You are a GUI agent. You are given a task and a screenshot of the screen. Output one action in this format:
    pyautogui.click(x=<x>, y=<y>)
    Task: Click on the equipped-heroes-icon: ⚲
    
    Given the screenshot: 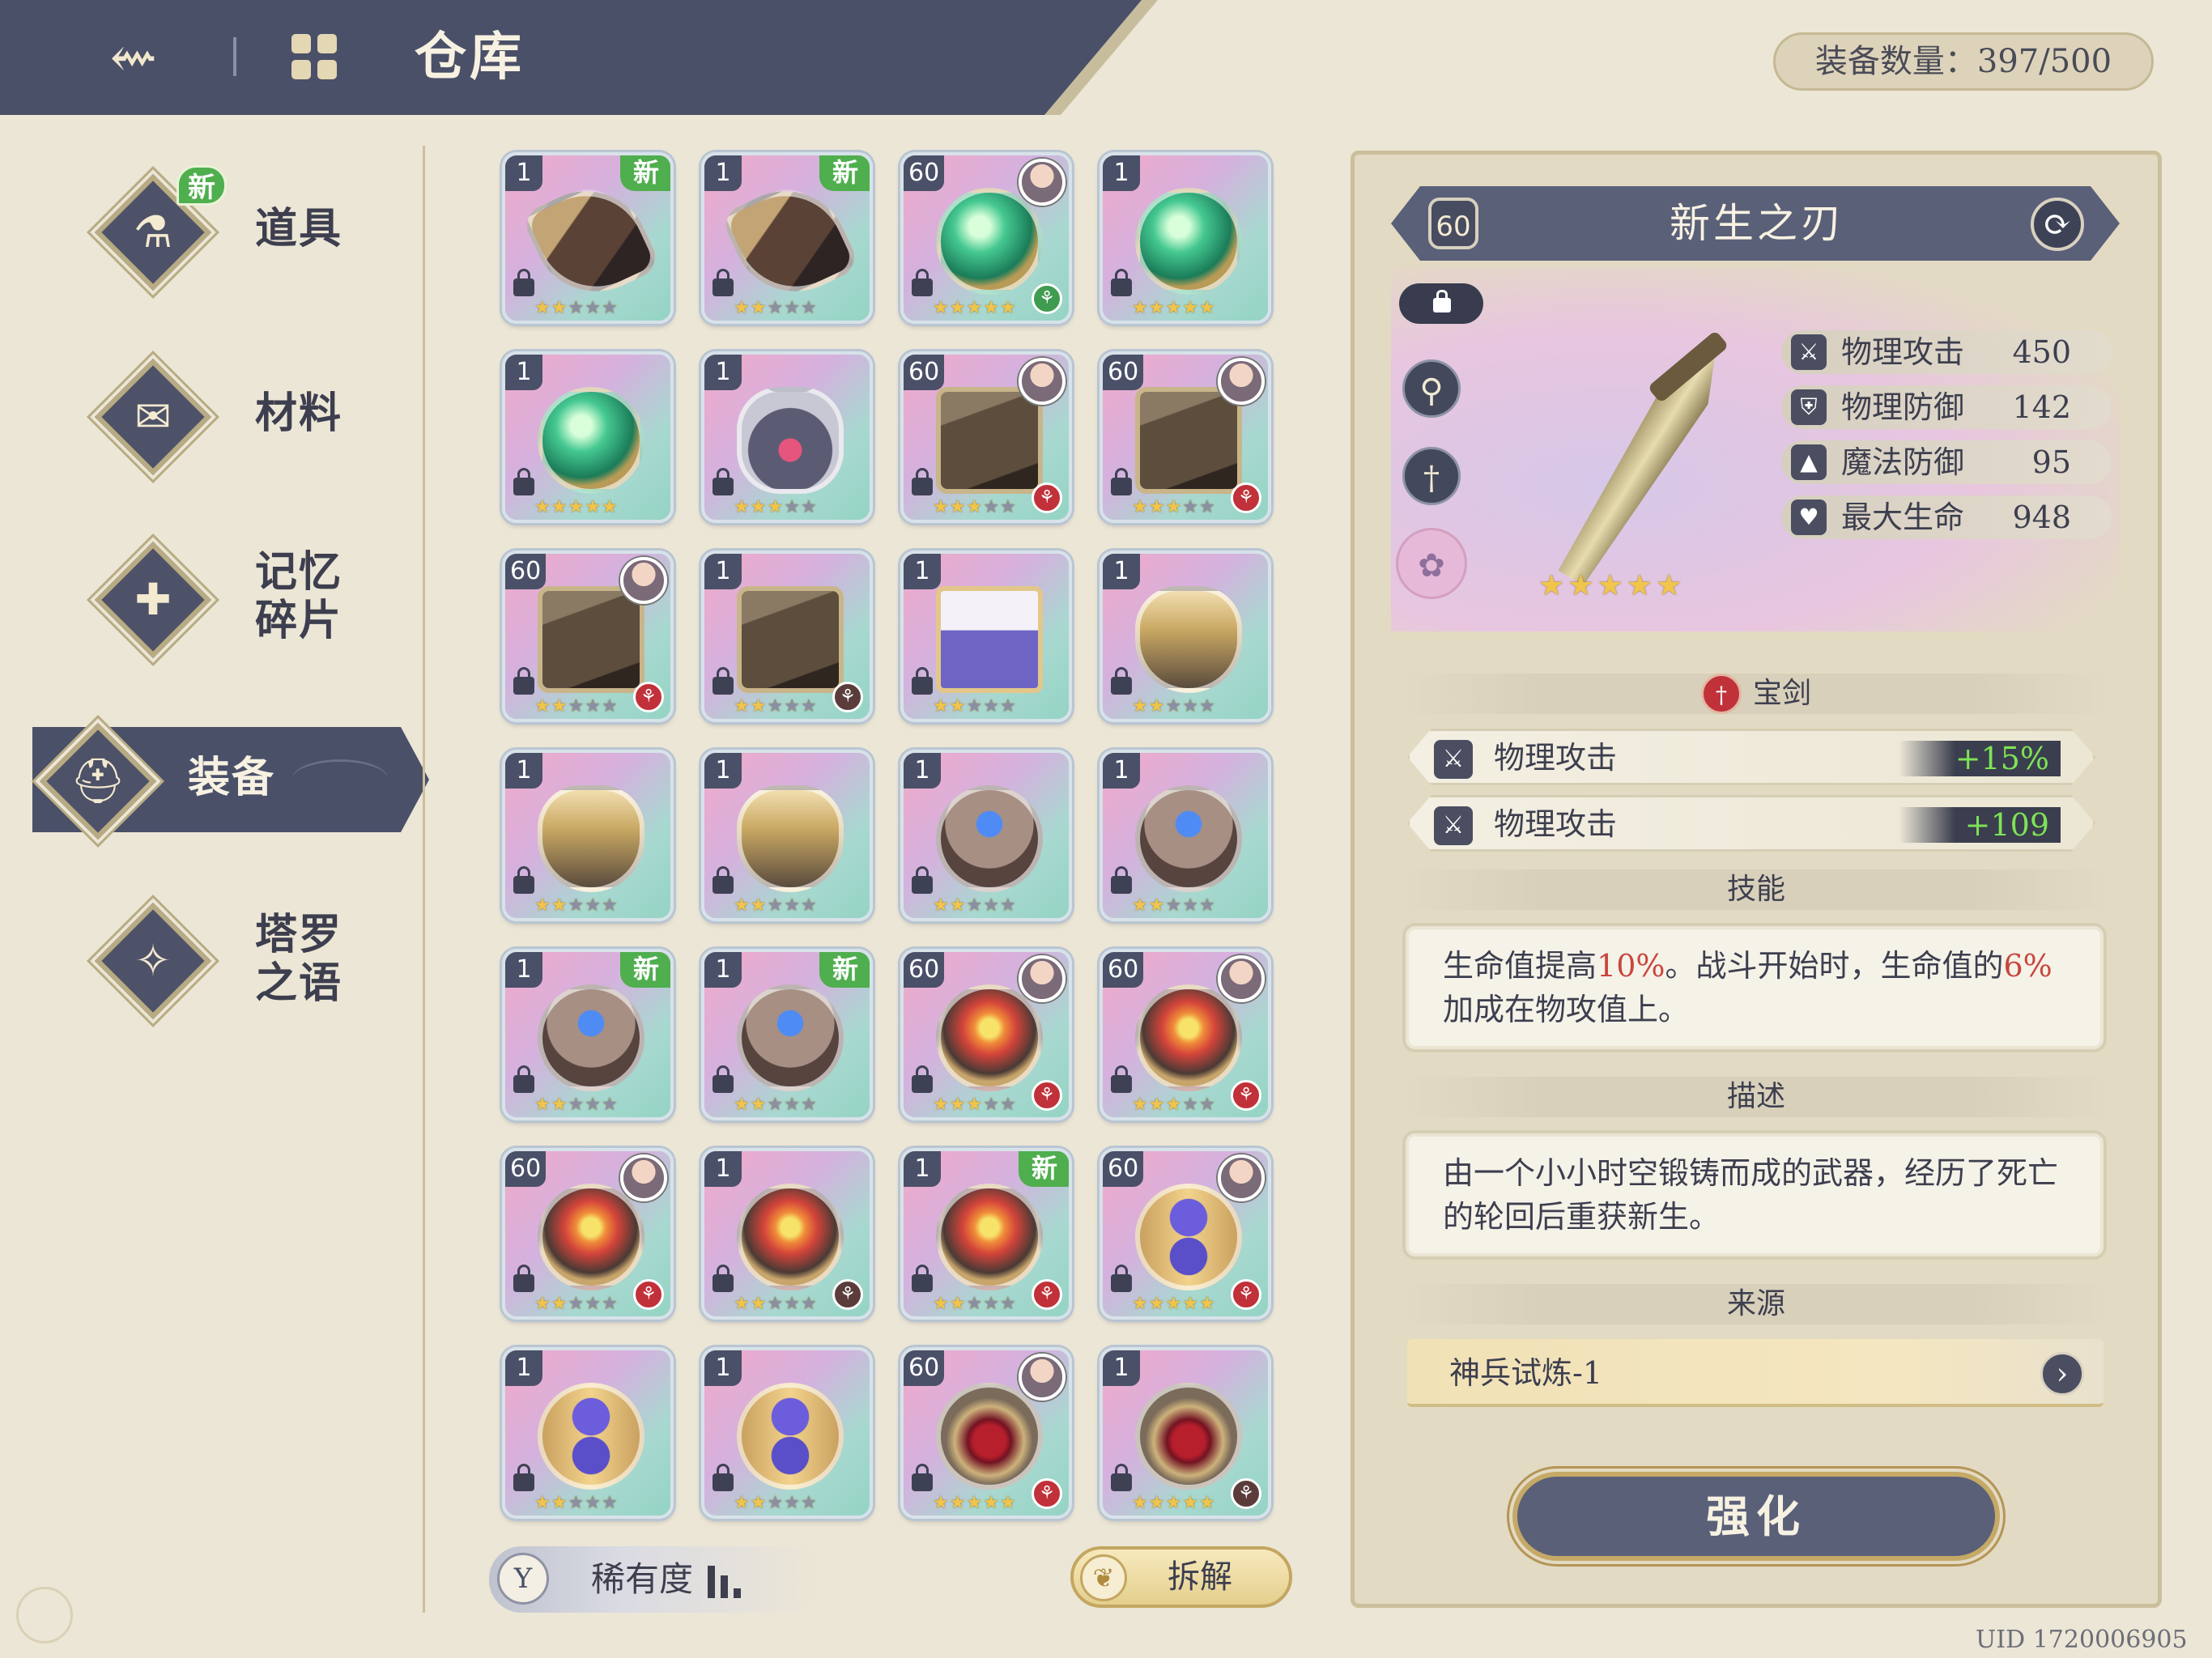 What is the action you would take?
    pyautogui.click(x=1431, y=388)
    